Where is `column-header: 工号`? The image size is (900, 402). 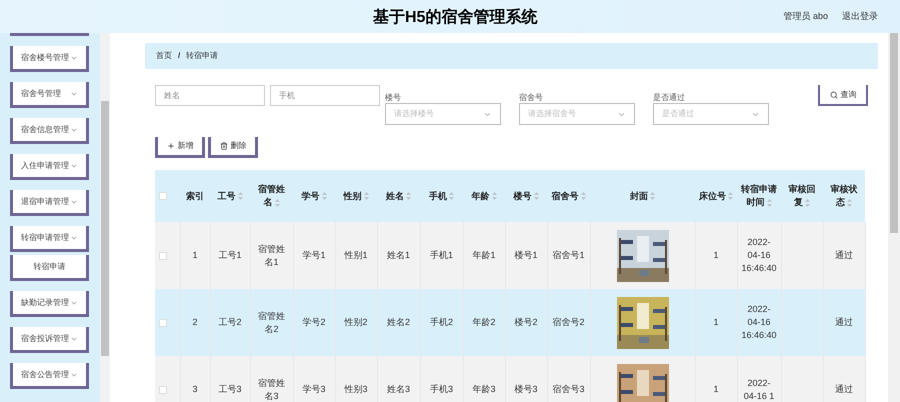
column-header: 工号 is located at coordinates (230, 196).